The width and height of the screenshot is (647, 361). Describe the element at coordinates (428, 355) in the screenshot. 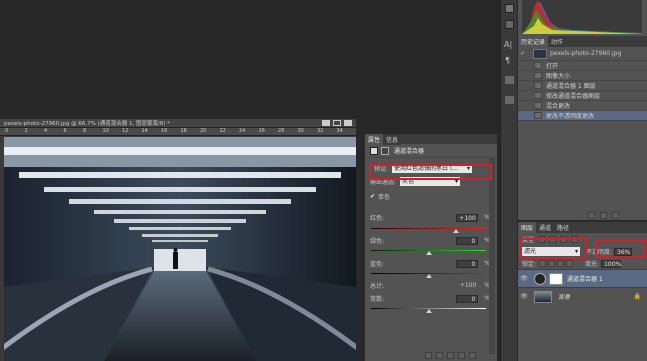

I see `clip-to-layer-icon` at that location.